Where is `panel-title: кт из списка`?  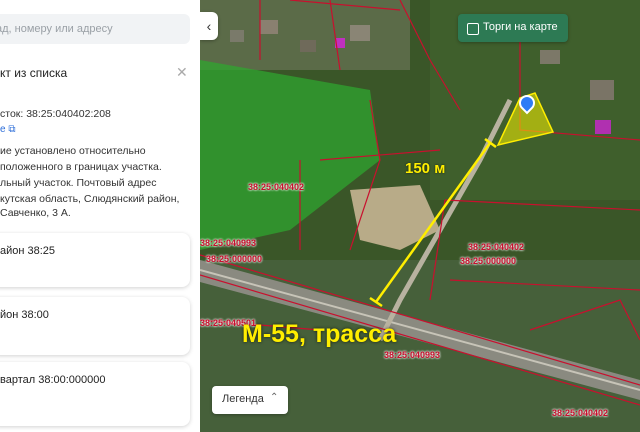
panel-title: кт из списка is located at coordinates (34, 73).